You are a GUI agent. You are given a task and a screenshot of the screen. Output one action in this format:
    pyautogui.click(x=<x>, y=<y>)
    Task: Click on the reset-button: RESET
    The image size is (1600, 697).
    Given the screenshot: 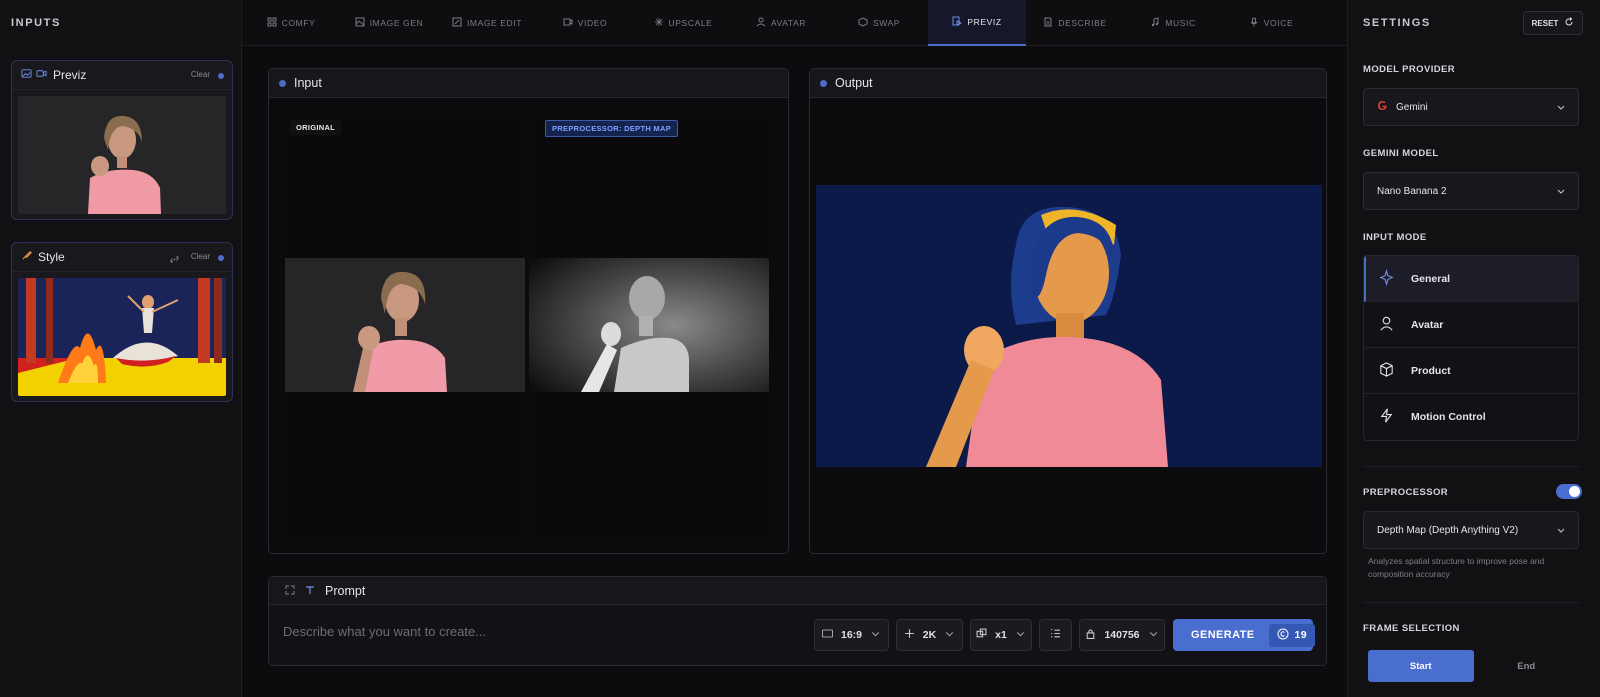 What is the action you would take?
    pyautogui.click(x=1553, y=23)
    